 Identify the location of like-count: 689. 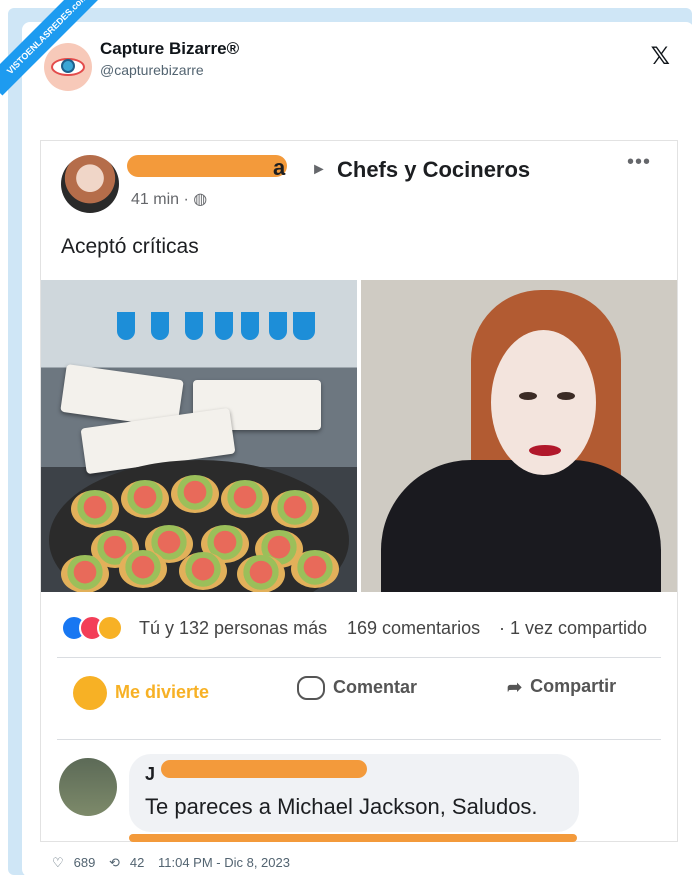
(84, 862).